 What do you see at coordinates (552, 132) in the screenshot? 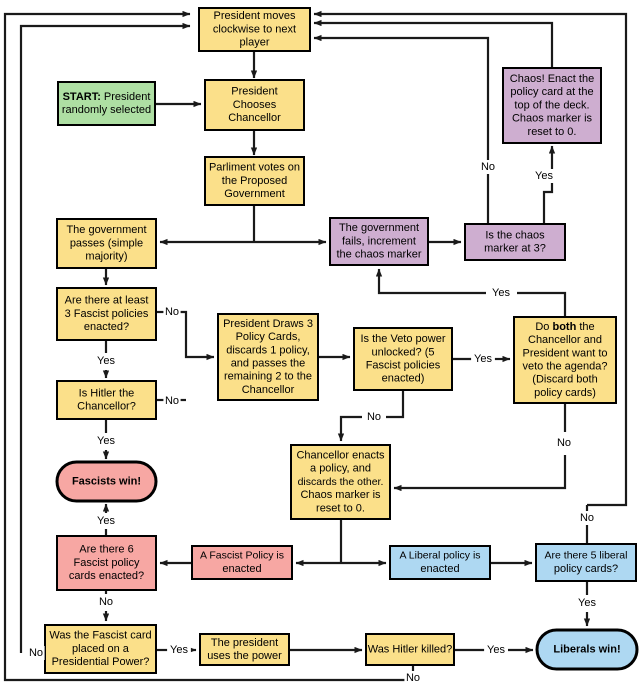
I see `node-label-line: reset to 0.` at bounding box center [552, 132].